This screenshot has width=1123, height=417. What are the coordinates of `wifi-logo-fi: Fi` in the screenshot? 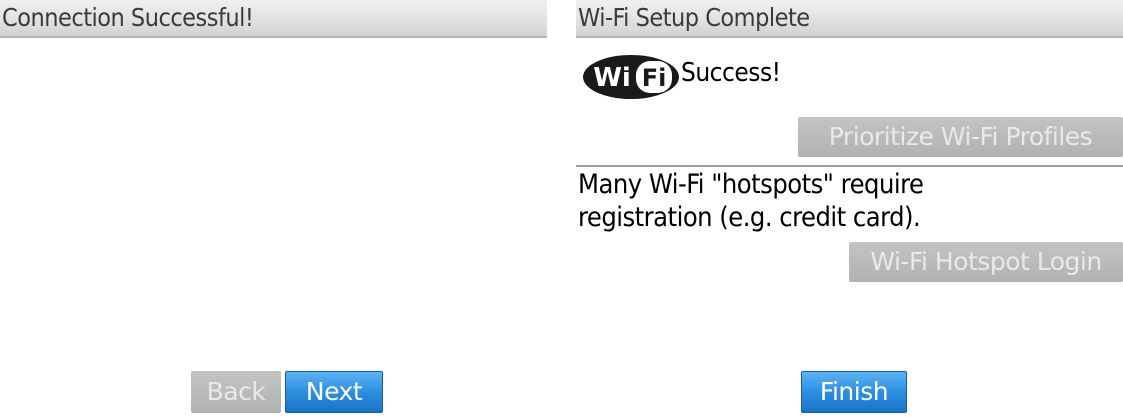 It's located at (654, 78).